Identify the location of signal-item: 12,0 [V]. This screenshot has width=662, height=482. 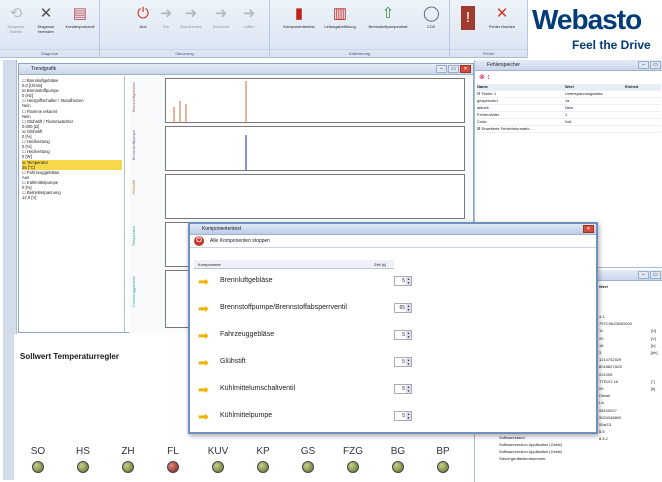
(72, 197).